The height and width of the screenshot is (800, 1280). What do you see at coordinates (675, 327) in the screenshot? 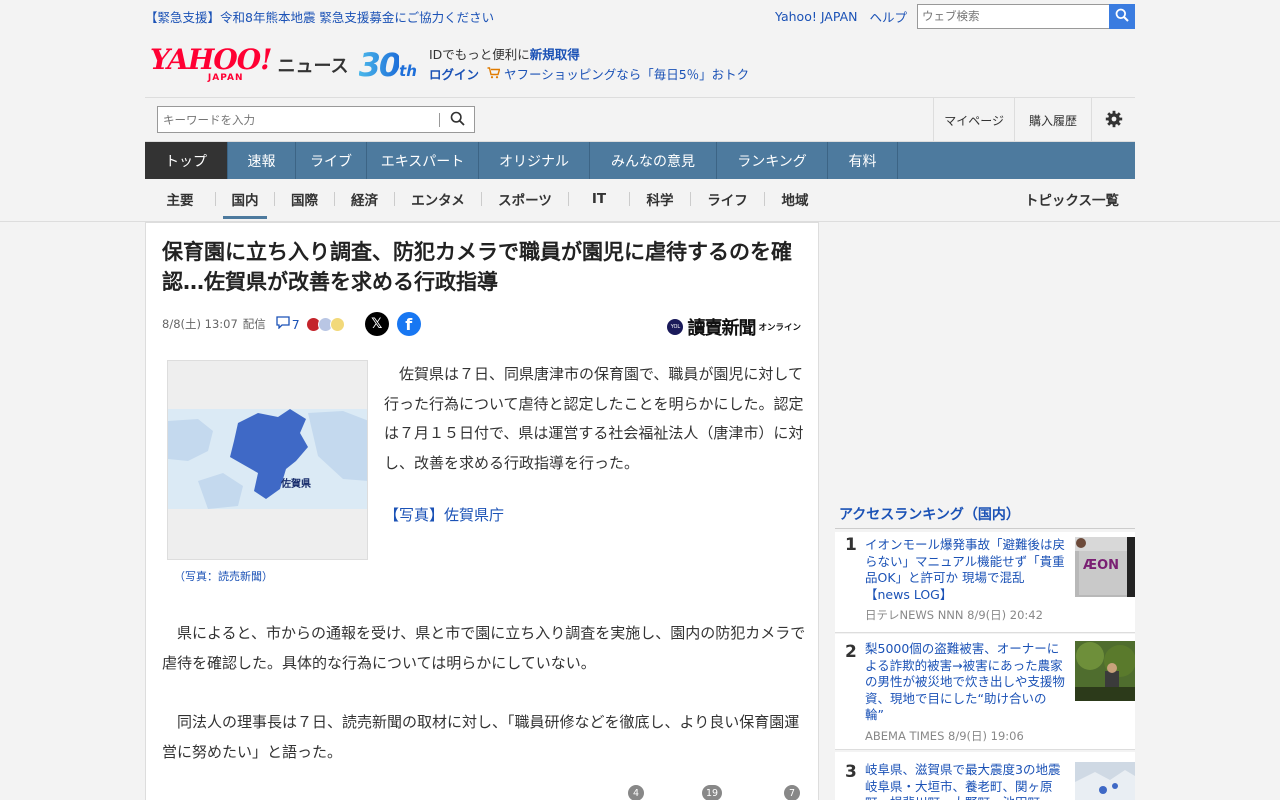
I see `yol-icon: YOL` at bounding box center [675, 327].